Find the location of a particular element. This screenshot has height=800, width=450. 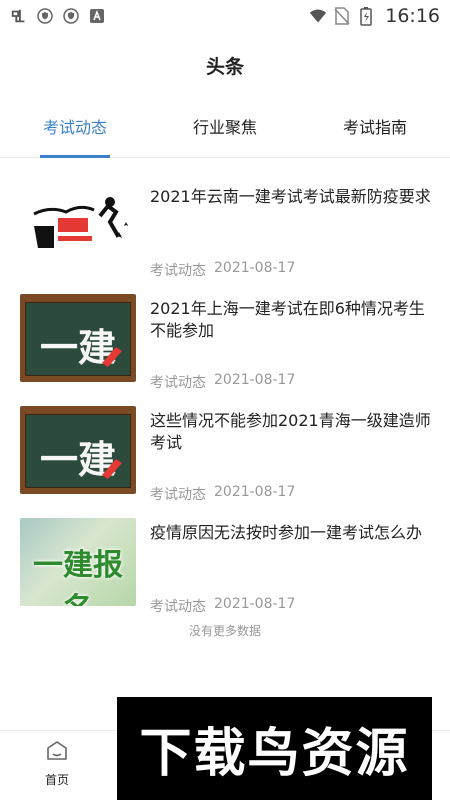

watermark-banner: 下载鸟资源 is located at coordinates (274, 748).